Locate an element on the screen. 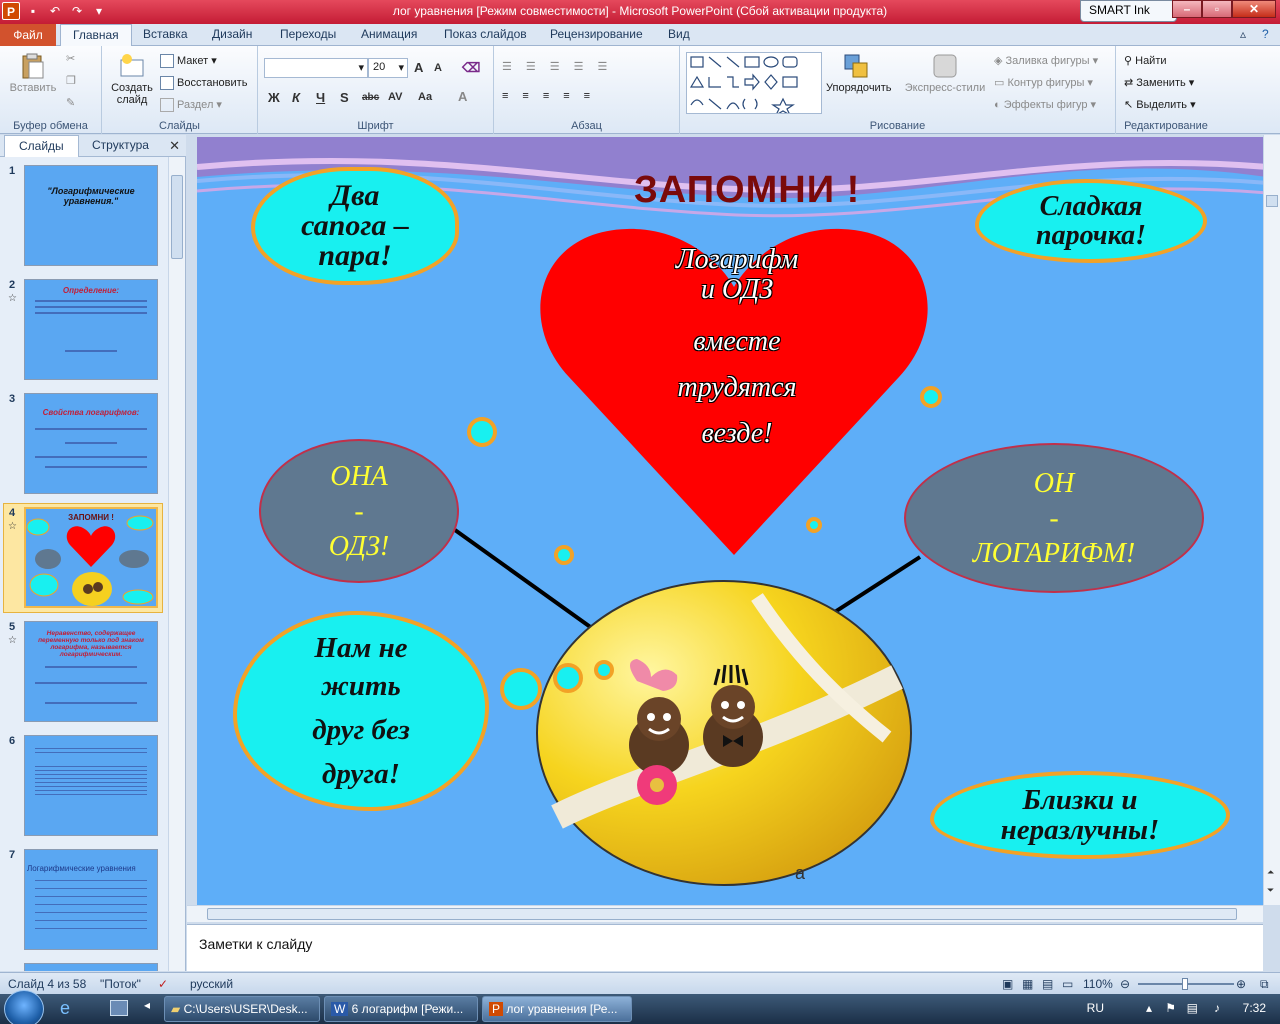 The image size is (1280, 1024). shape-fill-button: ◈ Заливка фигуры ▾ is located at coordinates (1046, 60).